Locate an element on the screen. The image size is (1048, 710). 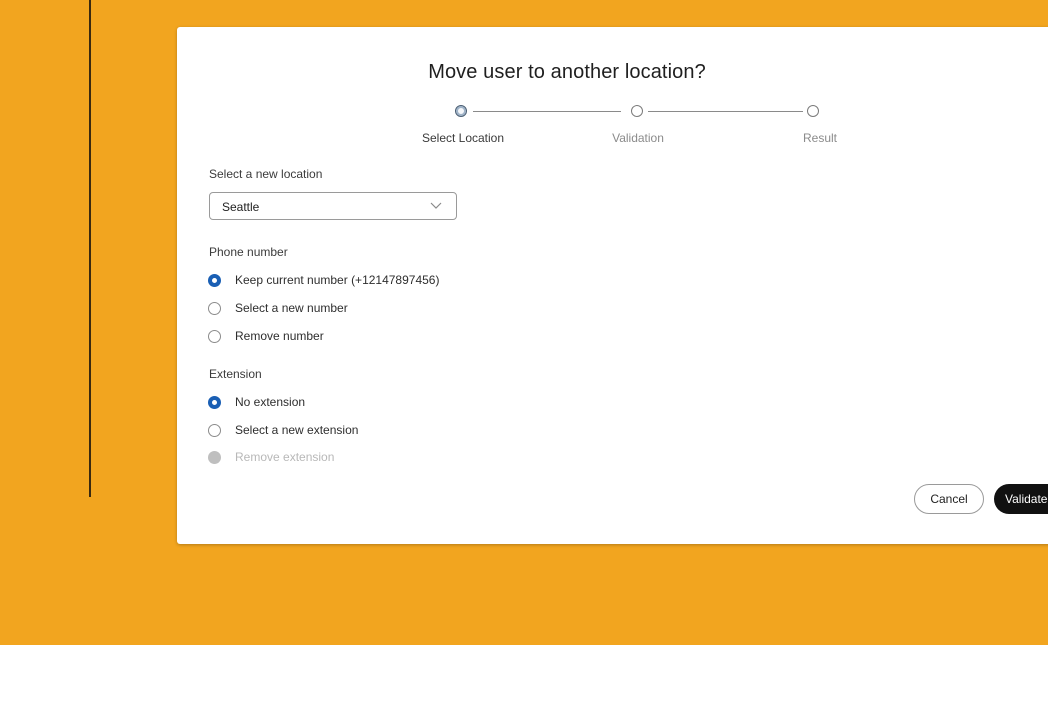
validate-button: Validate is located at coordinates (1021, 499).